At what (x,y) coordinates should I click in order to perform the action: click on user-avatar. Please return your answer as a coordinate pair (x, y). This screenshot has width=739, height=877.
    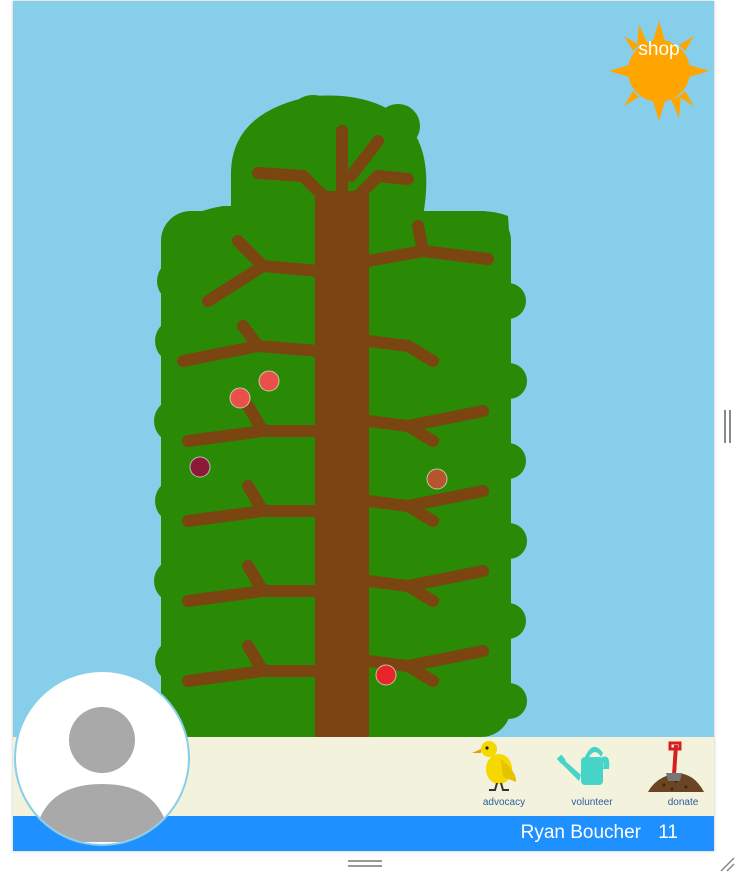
    Looking at the image, I should click on (102, 758).